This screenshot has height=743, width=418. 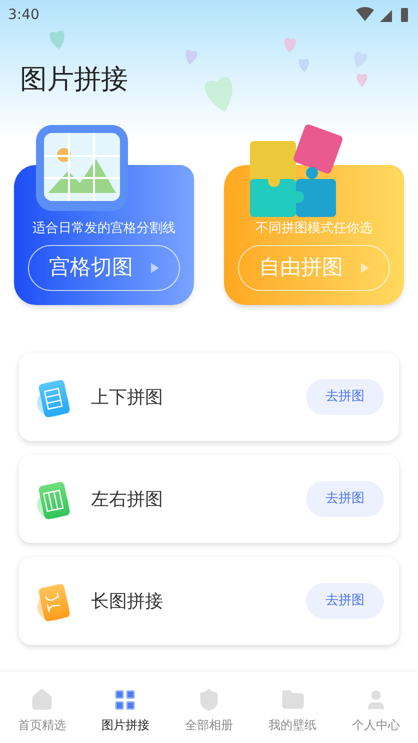 I want to click on tab-item: 我的壁纸, so click(x=292, y=707).